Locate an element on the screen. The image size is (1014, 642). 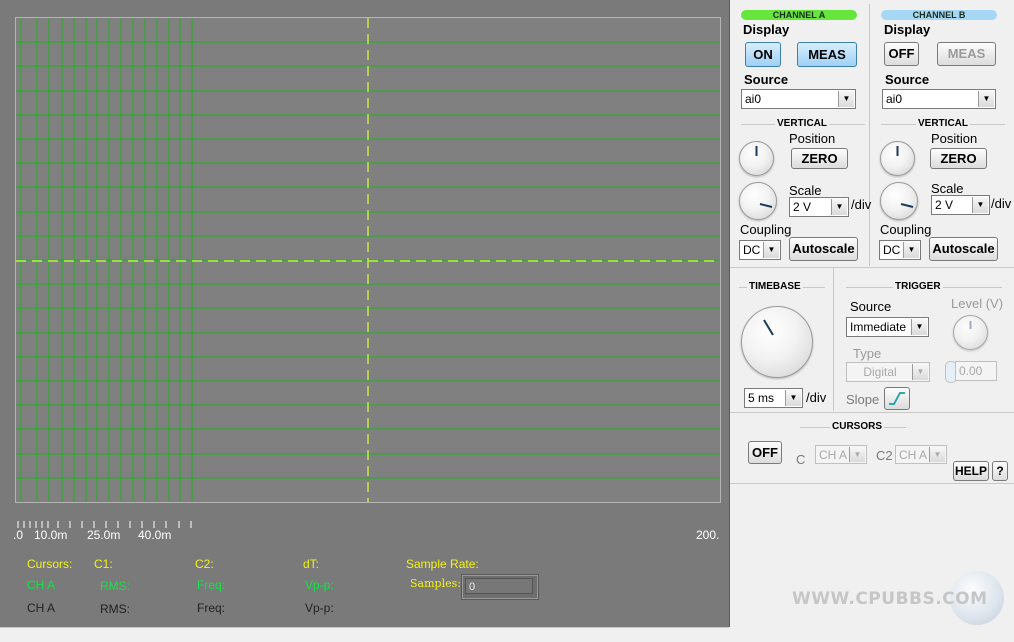
status-bar is located at coordinates (364, 634).